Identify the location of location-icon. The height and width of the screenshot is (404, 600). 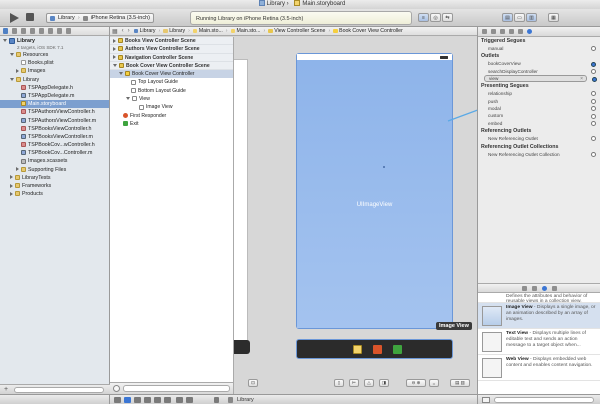
(189, 400).